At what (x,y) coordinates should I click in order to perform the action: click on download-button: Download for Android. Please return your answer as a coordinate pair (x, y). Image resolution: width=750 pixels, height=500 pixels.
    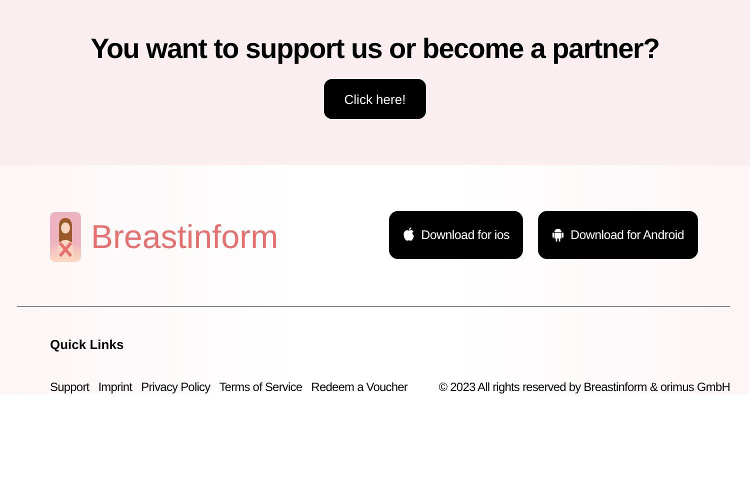
    Looking at the image, I should click on (618, 234).